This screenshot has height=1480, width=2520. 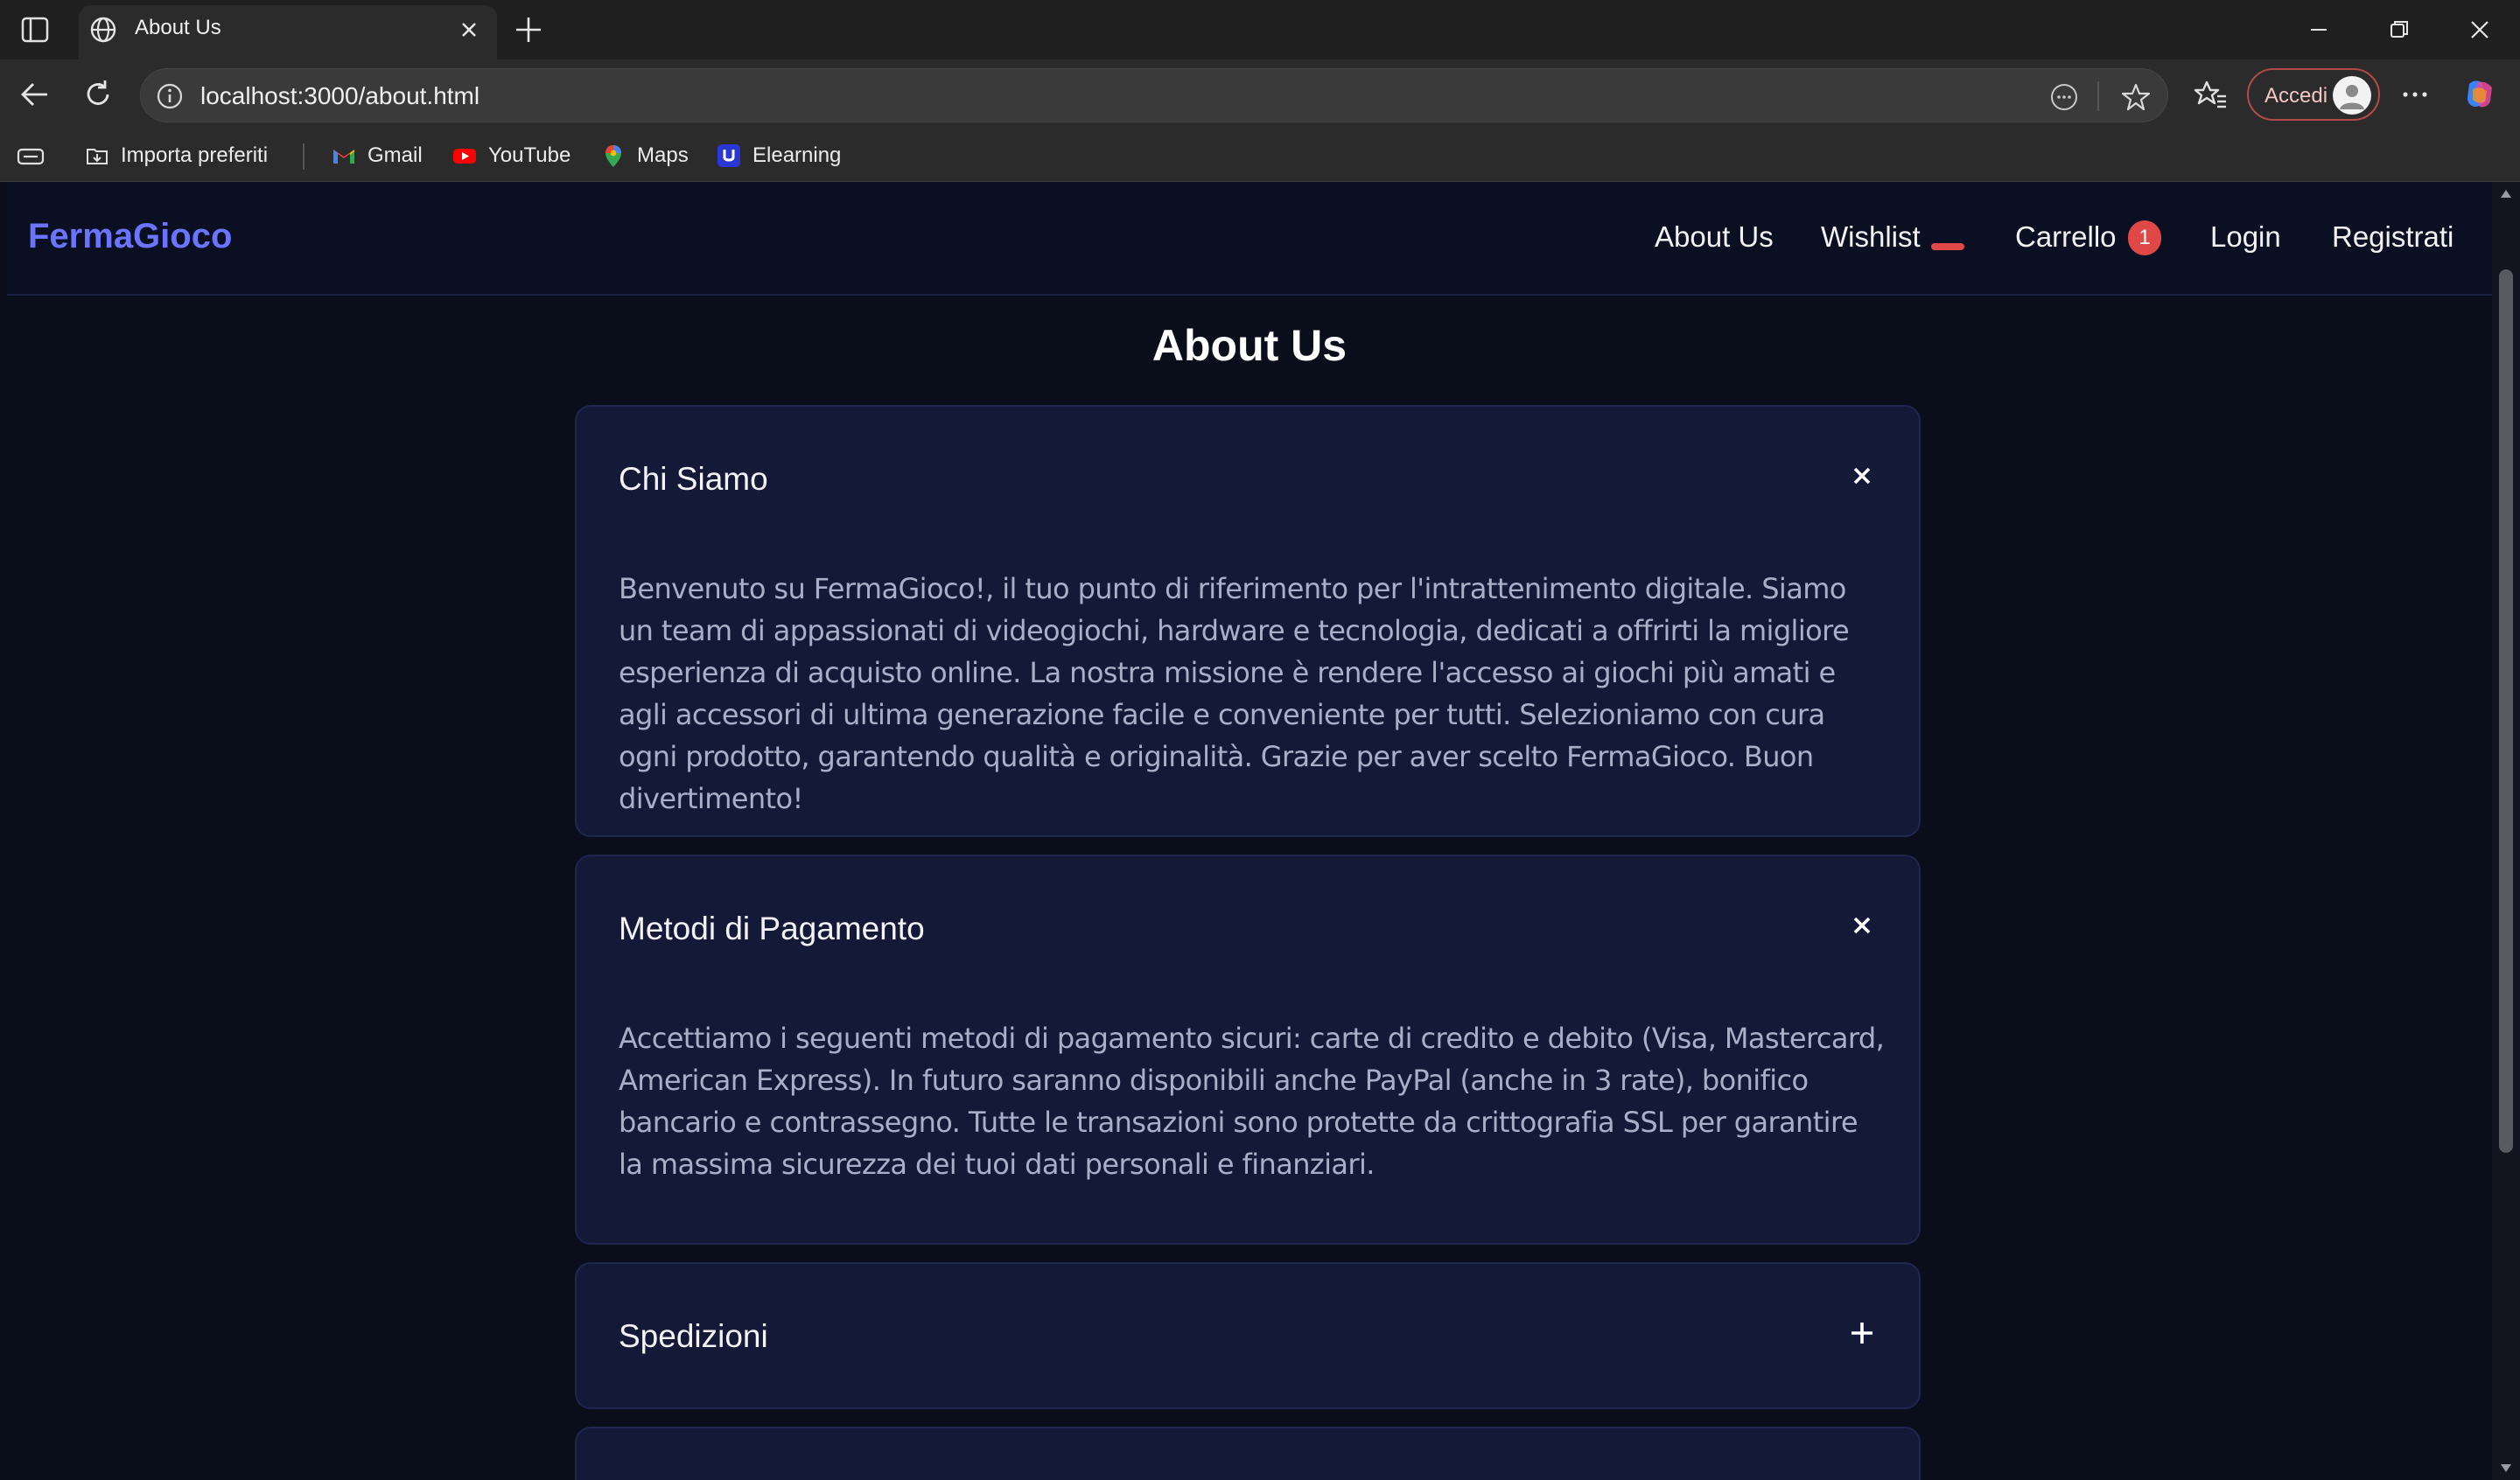 What do you see at coordinates (1862, 1333) in the screenshot?
I see `expand-icon` at bounding box center [1862, 1333].